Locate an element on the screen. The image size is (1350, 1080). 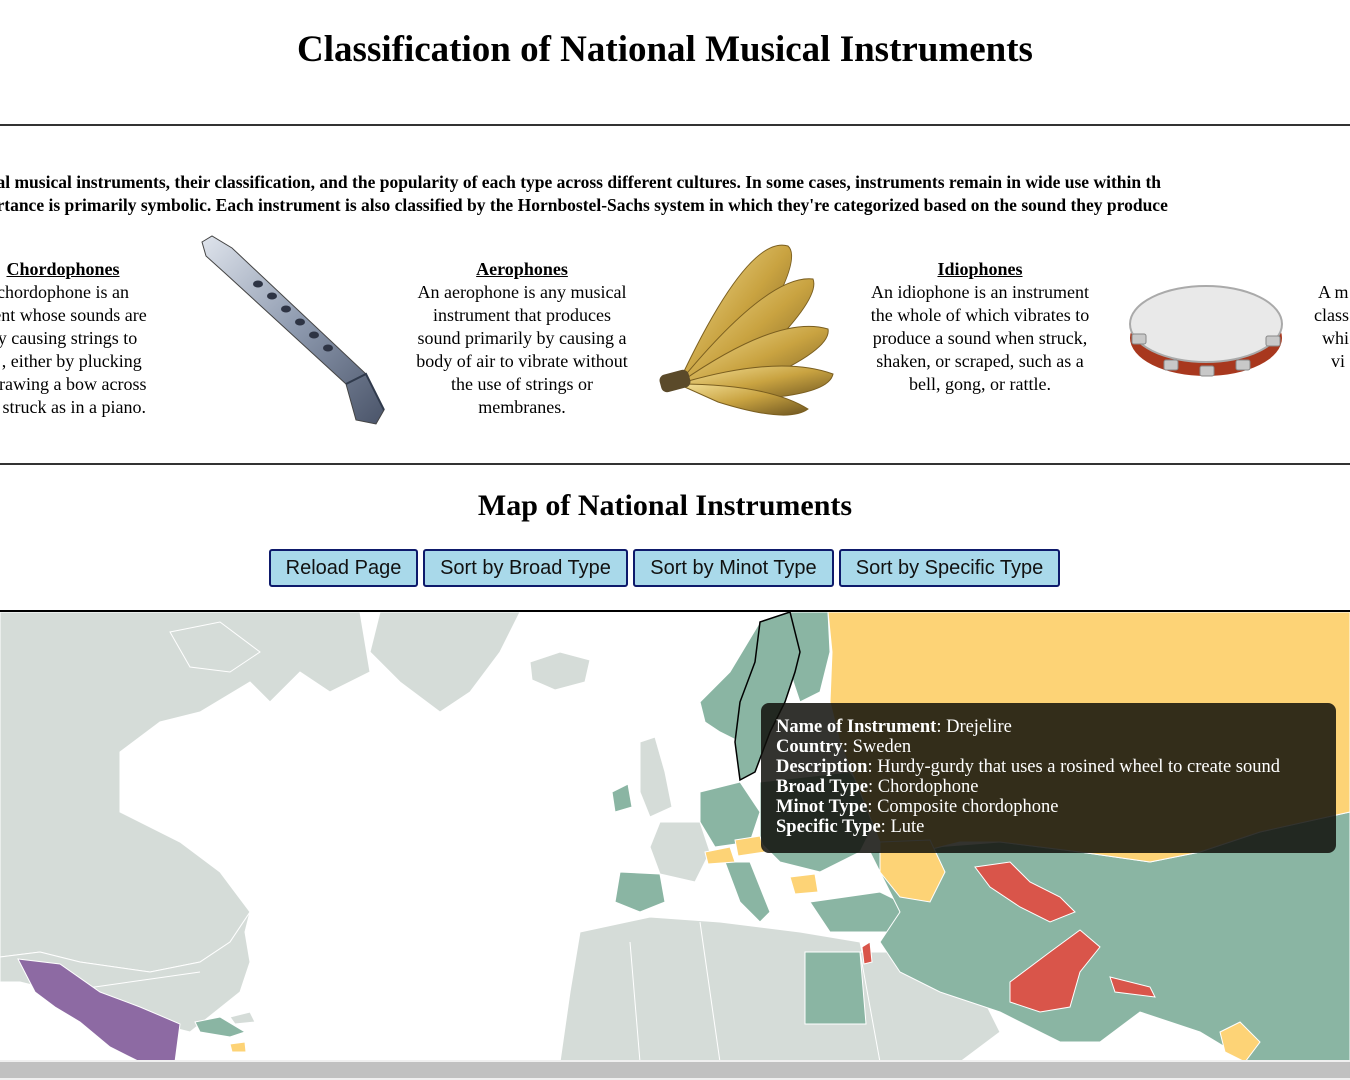
membranophone-instrument-image is located at coordinates (1206, 331).